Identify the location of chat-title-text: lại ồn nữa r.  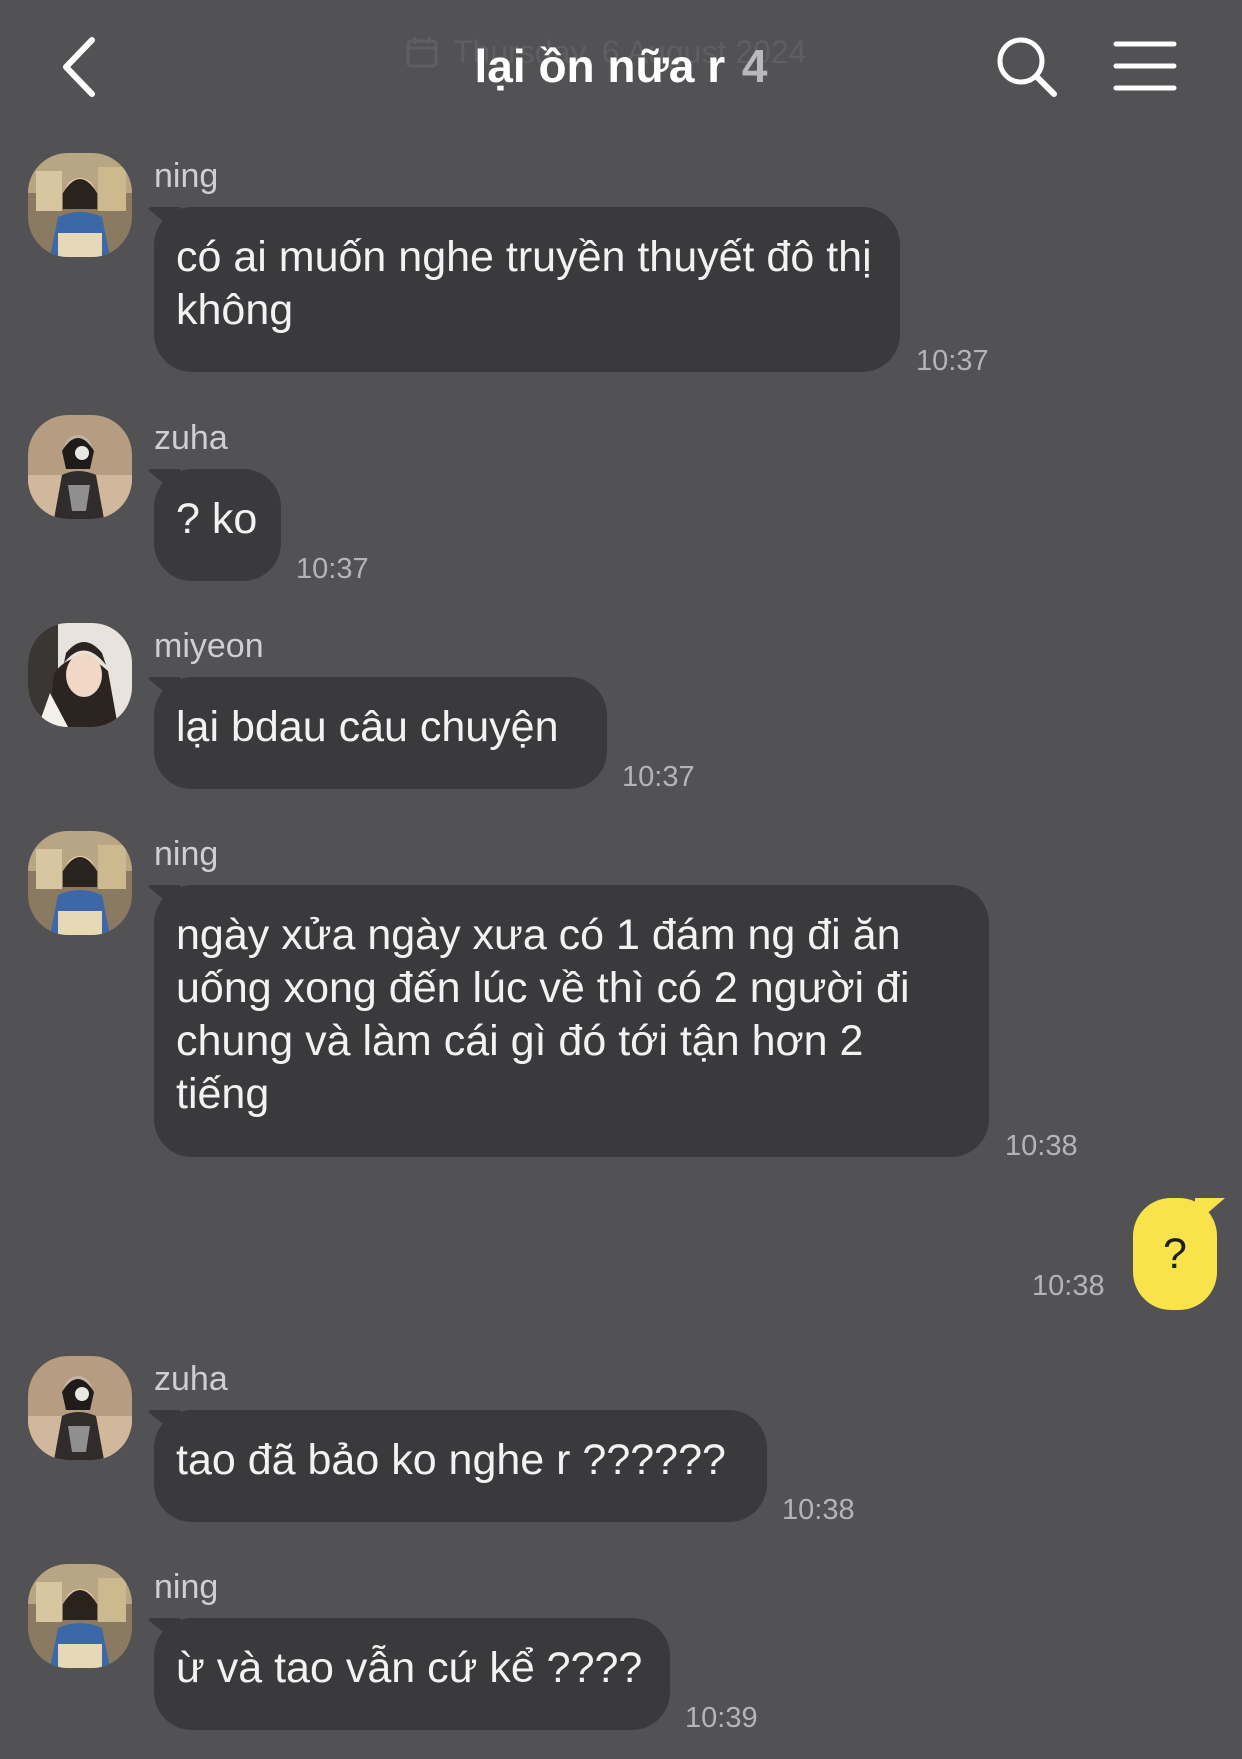
(600, 66).